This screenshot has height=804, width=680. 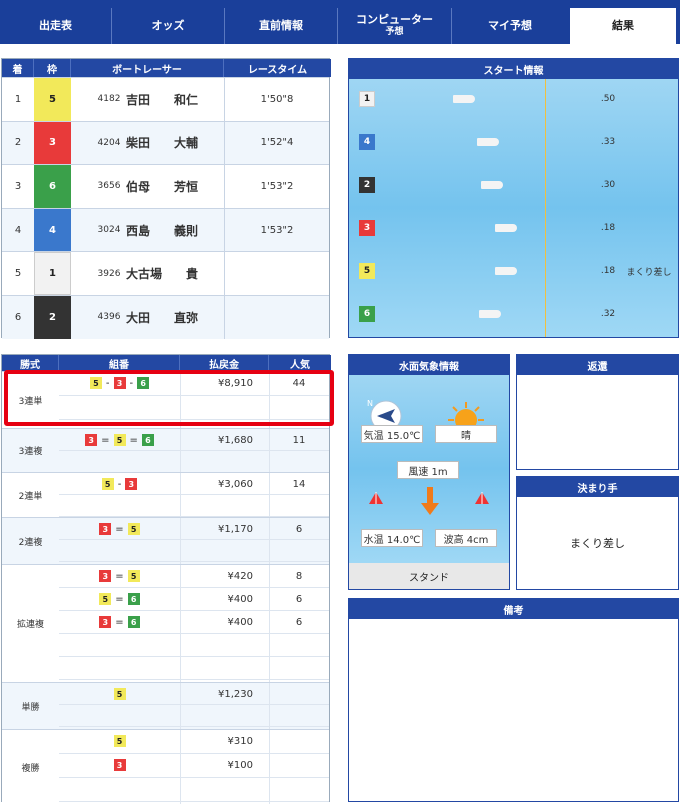 What do you see at coordinates (52, 68) in the screenshot?
I see `results-header-lane: 枠` at bounding box center [52, 68].